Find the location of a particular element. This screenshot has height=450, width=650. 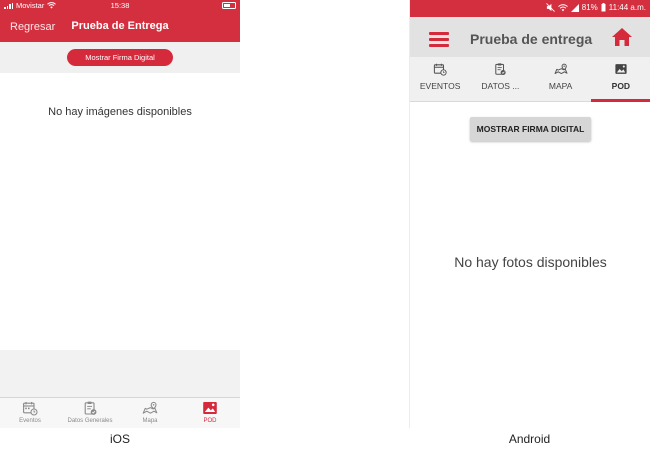

tab-mapa: MAPA is located at coordinates (561, 79).